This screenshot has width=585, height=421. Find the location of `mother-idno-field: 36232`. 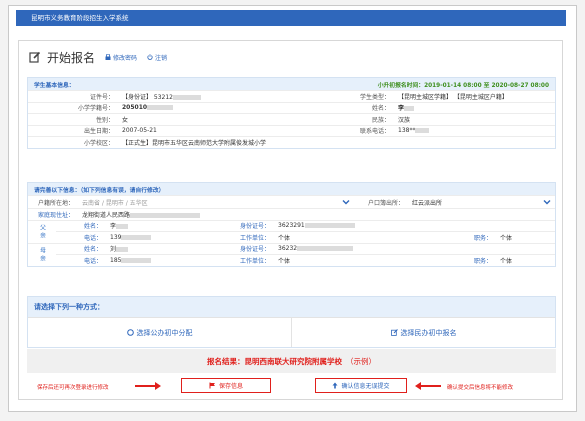

mother-idno-field: 36232 is located at coordinates (314, 249).